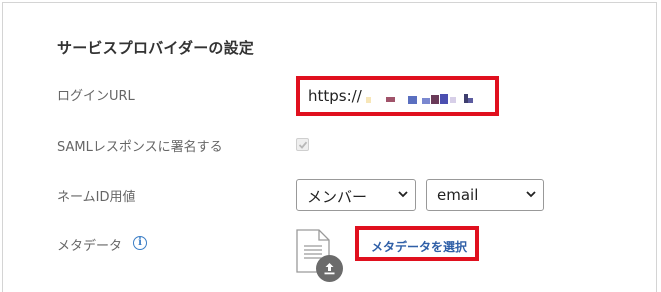 This screenshot has height=292, width=661. I want to click on upload-icon, so click(329, 268).